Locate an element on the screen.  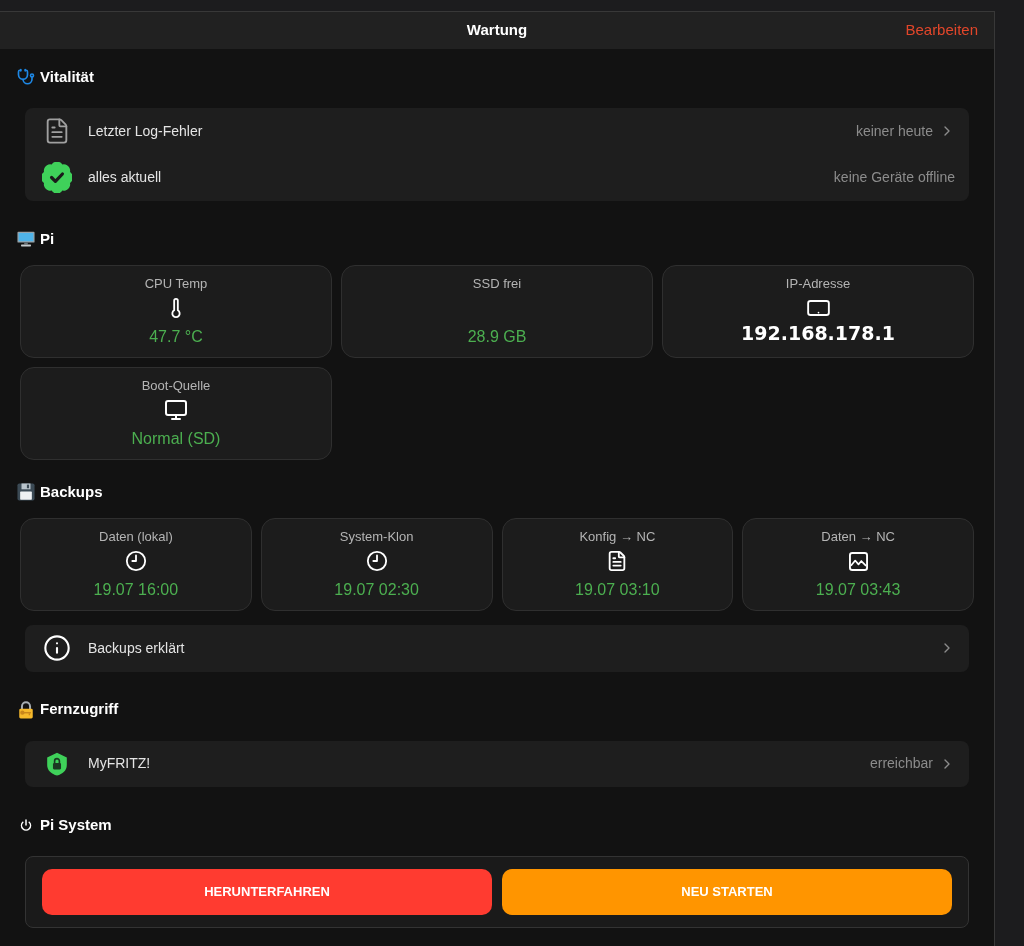
tile-value: 192.168.178.1 is located at coordinates (818, 333).